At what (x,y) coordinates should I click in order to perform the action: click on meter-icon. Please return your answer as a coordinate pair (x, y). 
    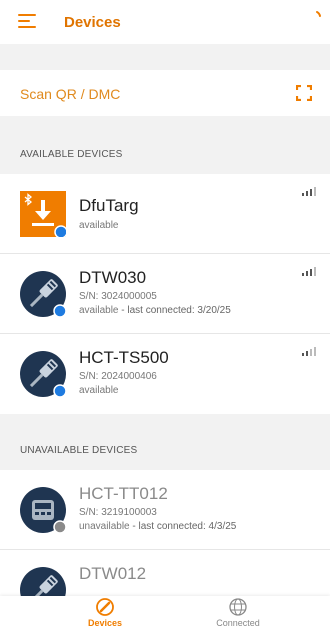
    Looking at the image, I should click on (43, 510).